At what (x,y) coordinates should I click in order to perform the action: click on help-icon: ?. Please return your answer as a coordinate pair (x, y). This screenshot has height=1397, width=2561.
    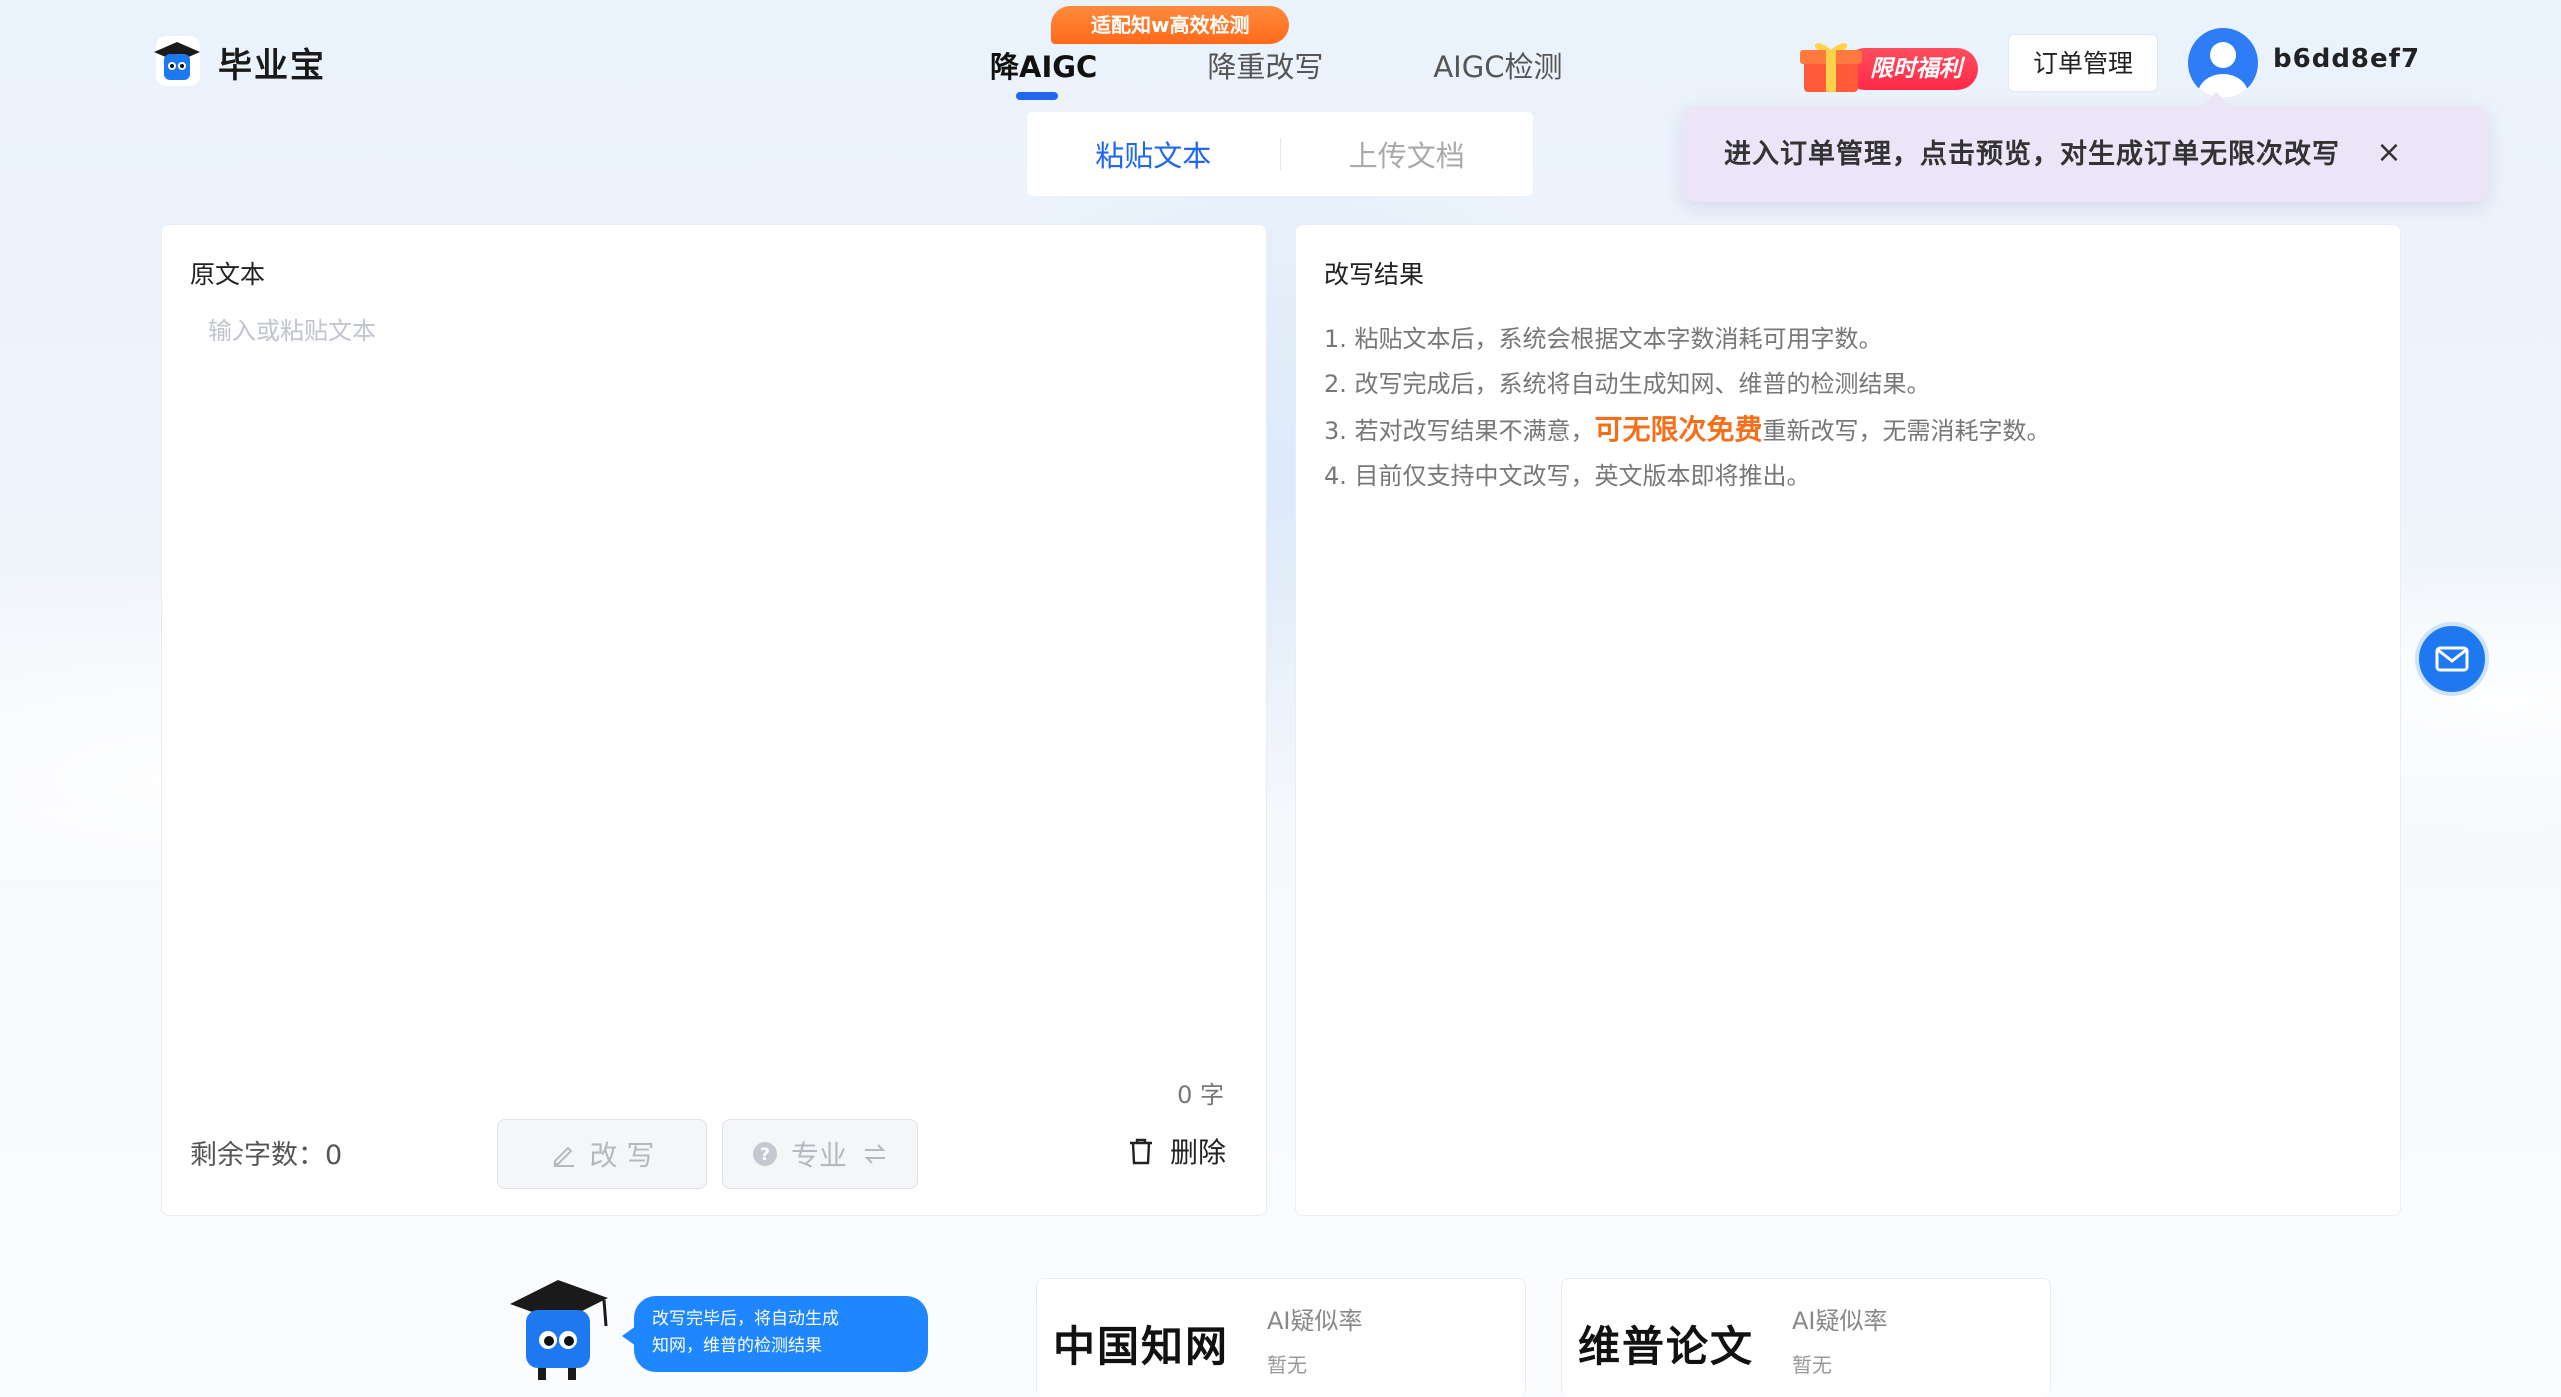
    Looking at the image, I should click on (764, 1154).